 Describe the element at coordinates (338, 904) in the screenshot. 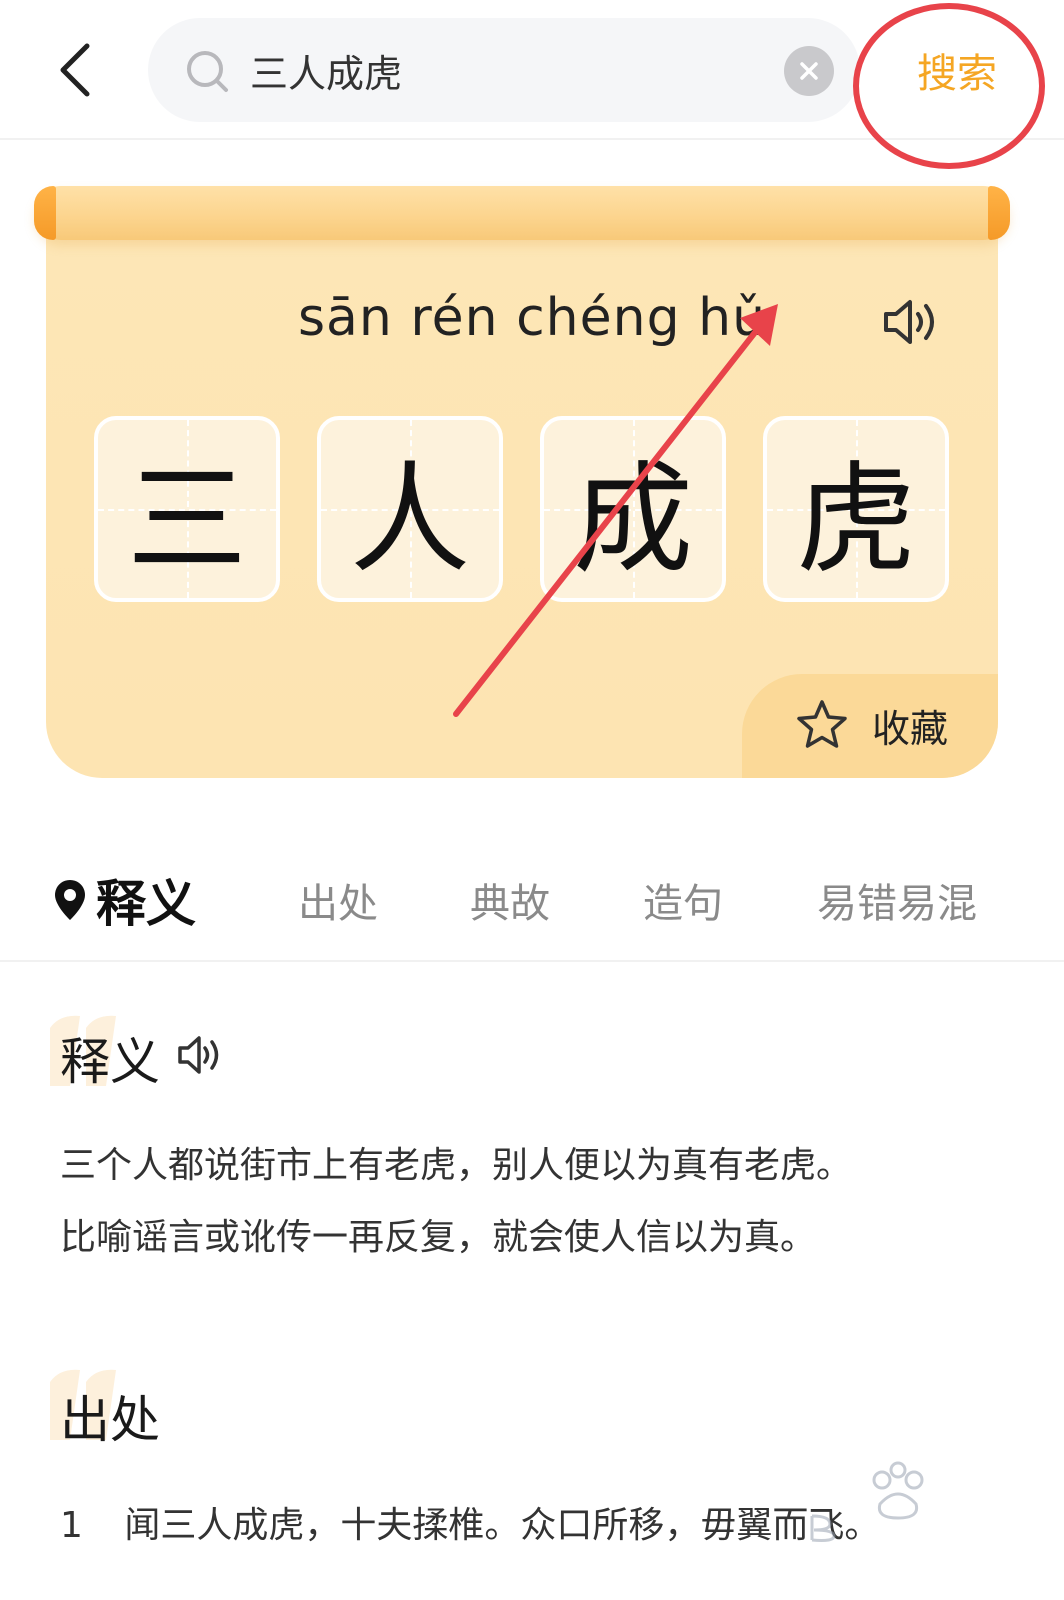

I see `tab-label: 出处` at that location.